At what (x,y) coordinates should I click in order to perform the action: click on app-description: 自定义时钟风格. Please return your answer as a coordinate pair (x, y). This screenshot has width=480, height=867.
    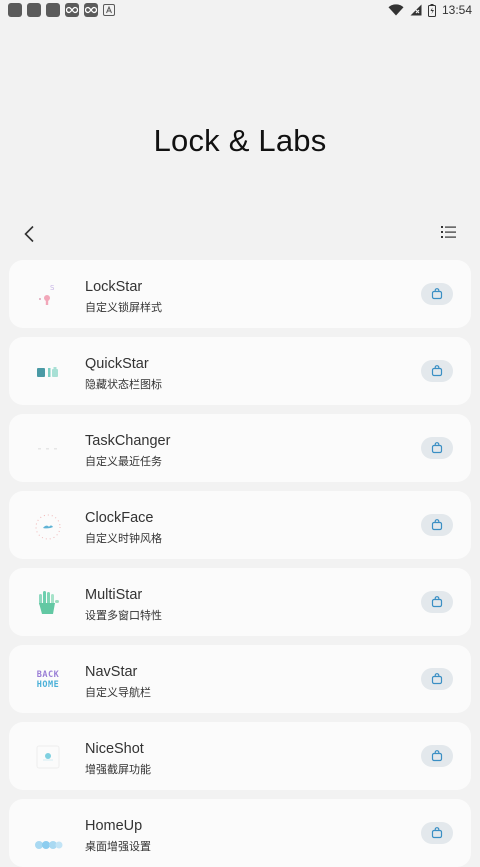
    Looking at the image, I should click on (123, 539).